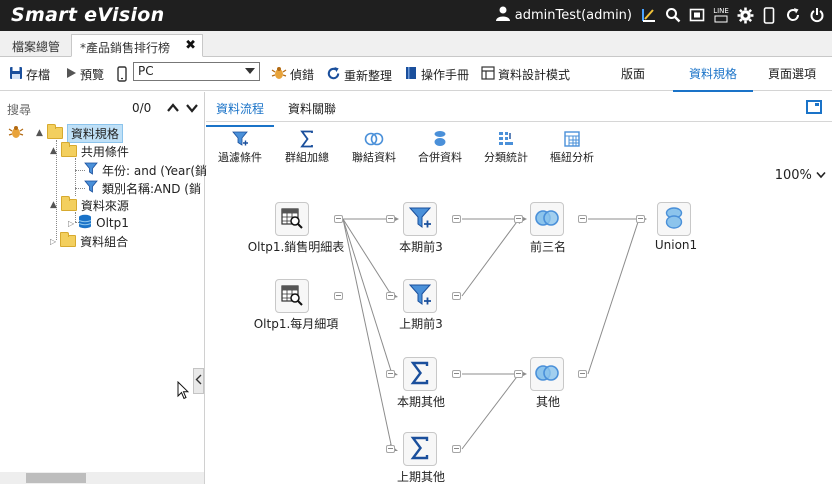 This screenshot has width=832, height=485. I want to click on tree-node-common: ▲ 共用條件, so click(89, 151).